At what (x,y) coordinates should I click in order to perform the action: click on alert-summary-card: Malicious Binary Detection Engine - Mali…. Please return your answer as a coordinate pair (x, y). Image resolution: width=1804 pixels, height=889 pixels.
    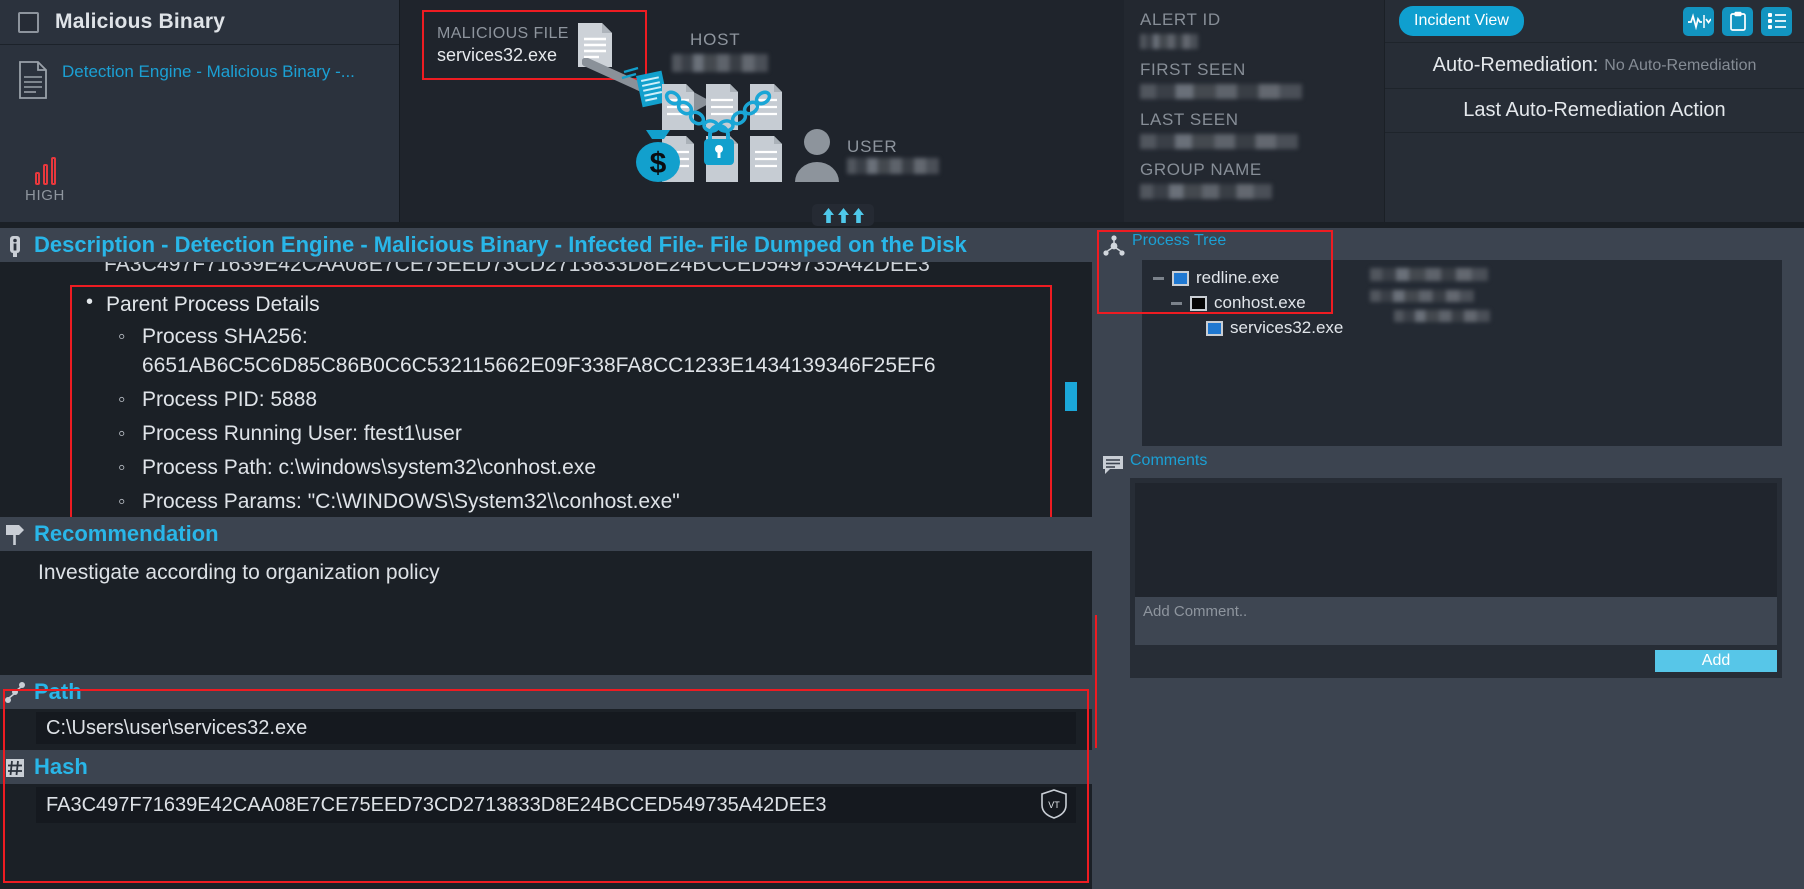
    Looking at the image, I should click on (200, 111).